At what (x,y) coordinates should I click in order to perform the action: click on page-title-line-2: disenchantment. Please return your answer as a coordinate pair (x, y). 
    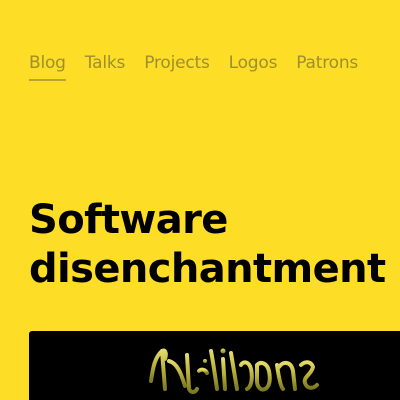
    Looking at the image, I should click on (207, 269).